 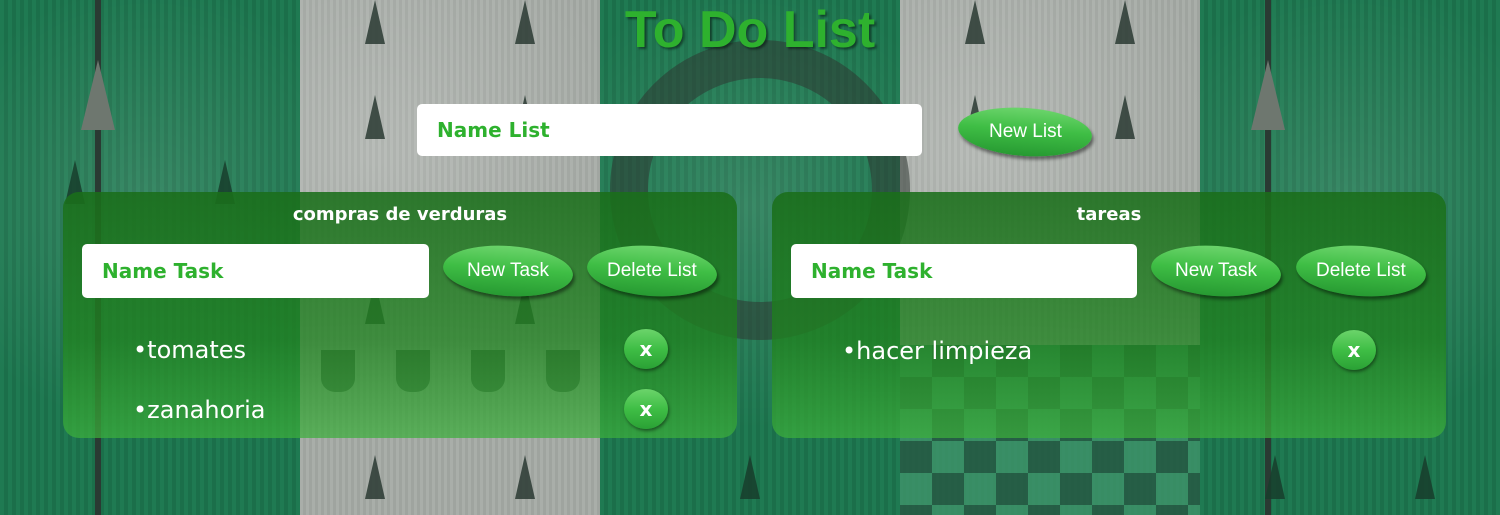 I want to click on task-item: •tomates x, so click(x=400, y=352).